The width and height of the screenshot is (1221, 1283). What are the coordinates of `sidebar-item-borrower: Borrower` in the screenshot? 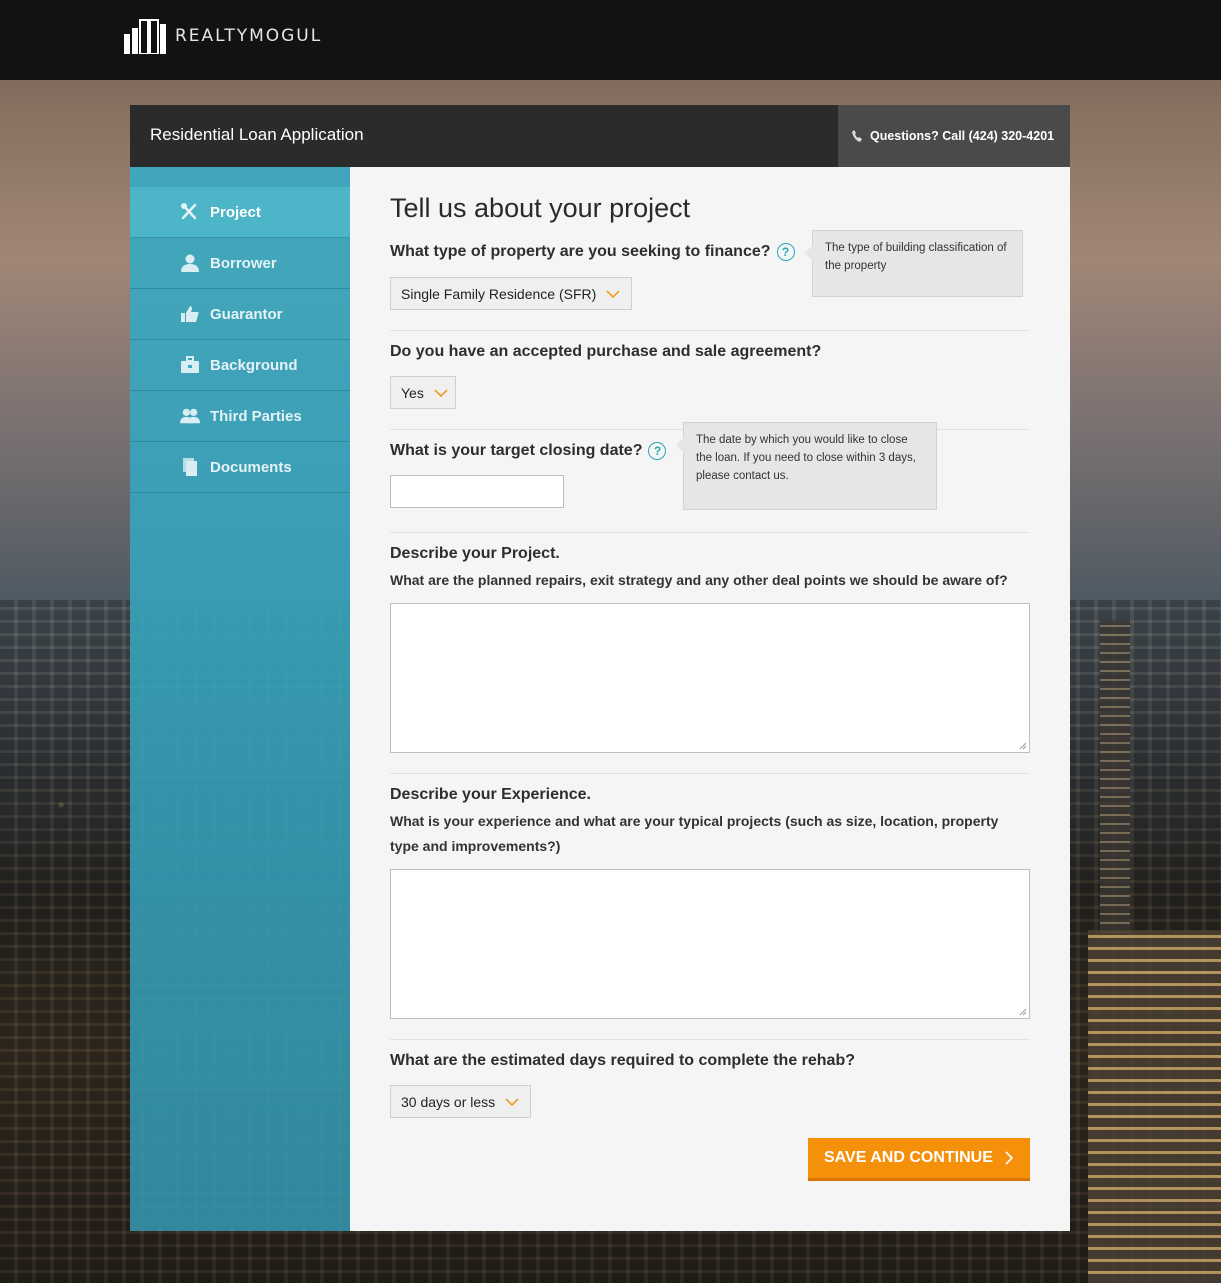 It's located at (240, 263).